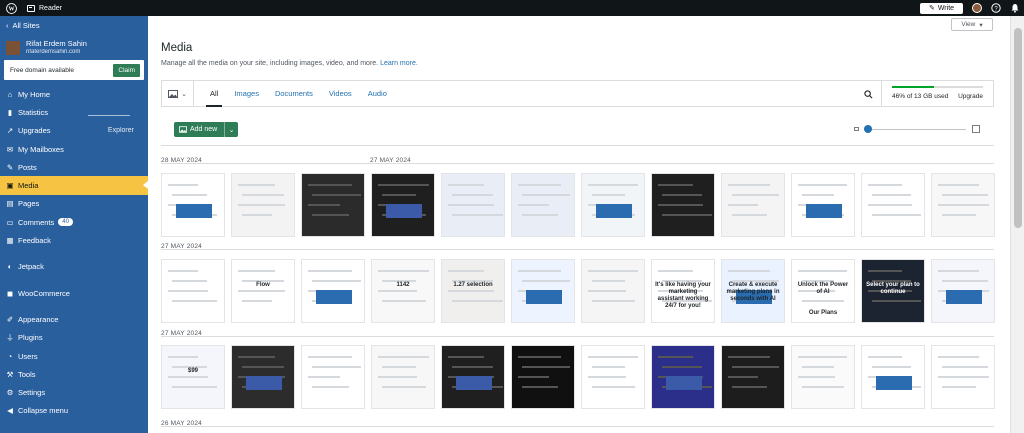 This screenshot has width=1024, height=433. What do you see at coordinates (74, 167) in the screenshot?
I see `sidebar-item-posts: ✎ Posts` at bounding box center [74, 167].